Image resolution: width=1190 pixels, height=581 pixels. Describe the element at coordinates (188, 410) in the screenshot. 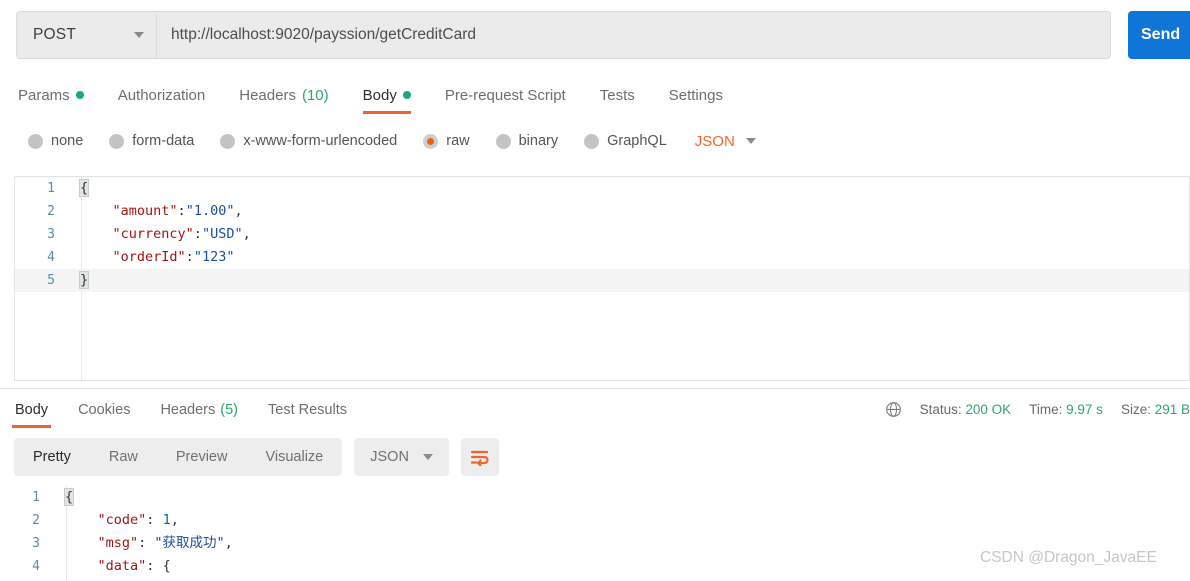

I see `response-tab-label: Headers` at that location.